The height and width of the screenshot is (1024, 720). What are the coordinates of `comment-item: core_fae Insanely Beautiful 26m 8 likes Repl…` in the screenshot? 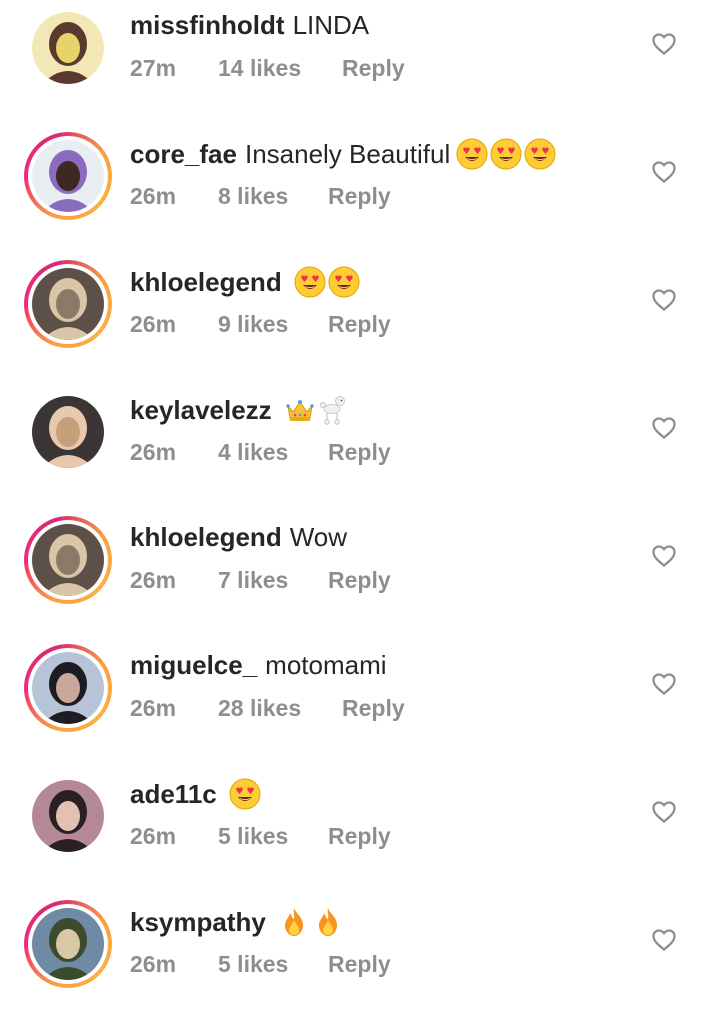 It's located at (360, 192).